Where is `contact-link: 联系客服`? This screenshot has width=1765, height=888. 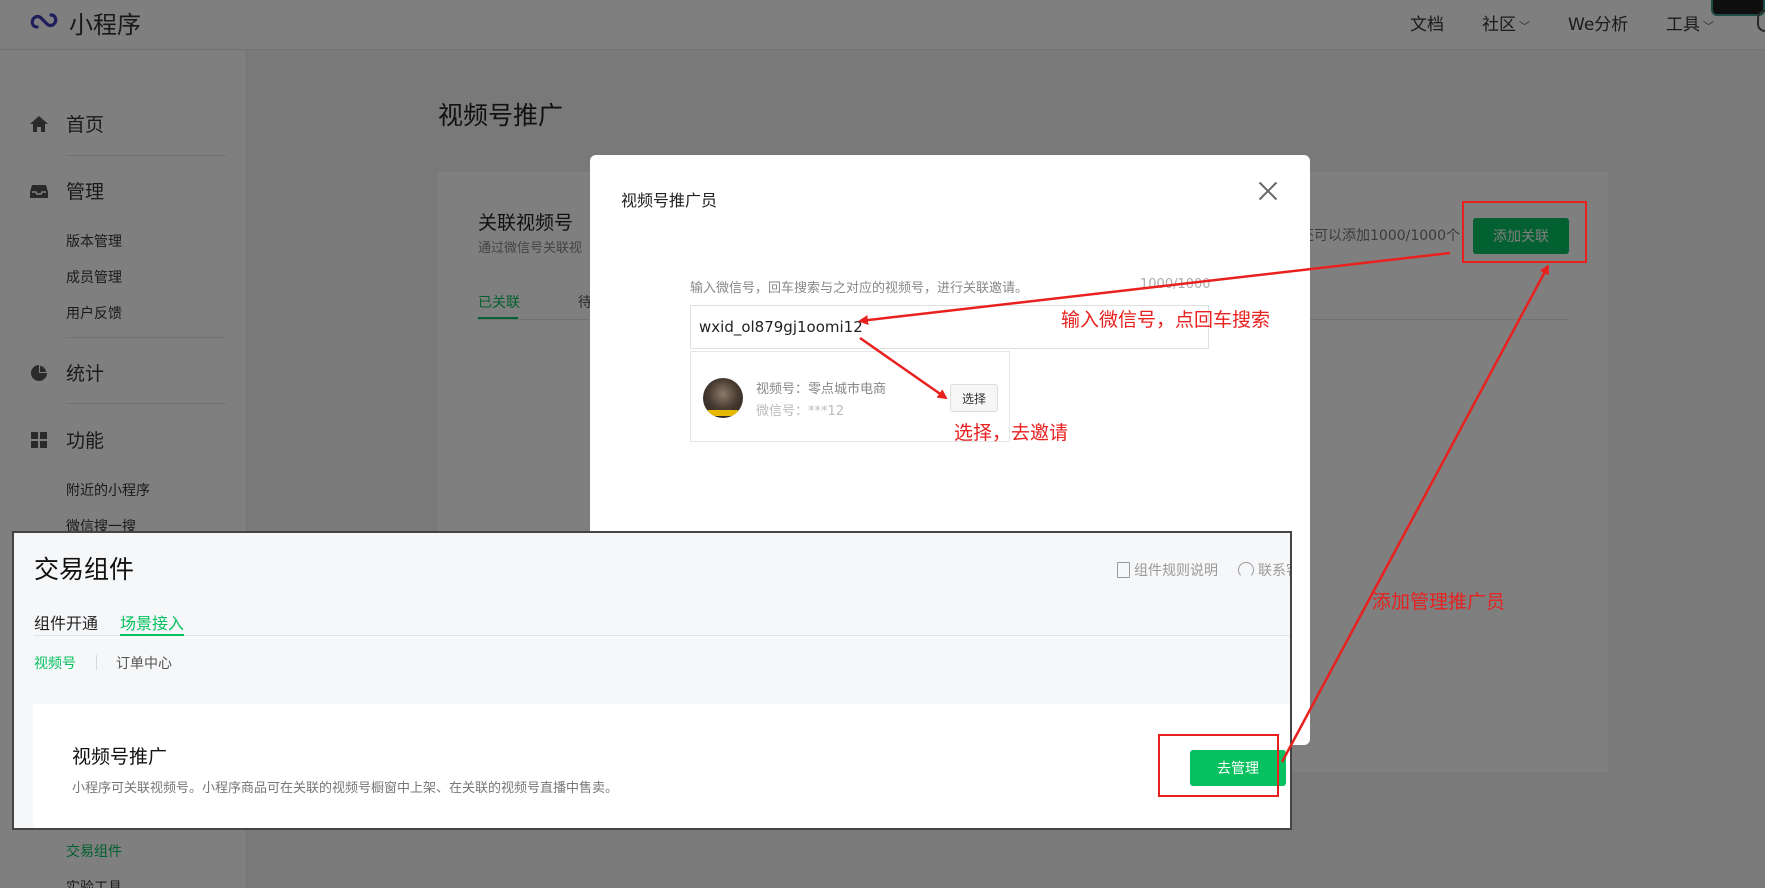
contact-link: 联系客服 is located at coordinates (1264, 570).